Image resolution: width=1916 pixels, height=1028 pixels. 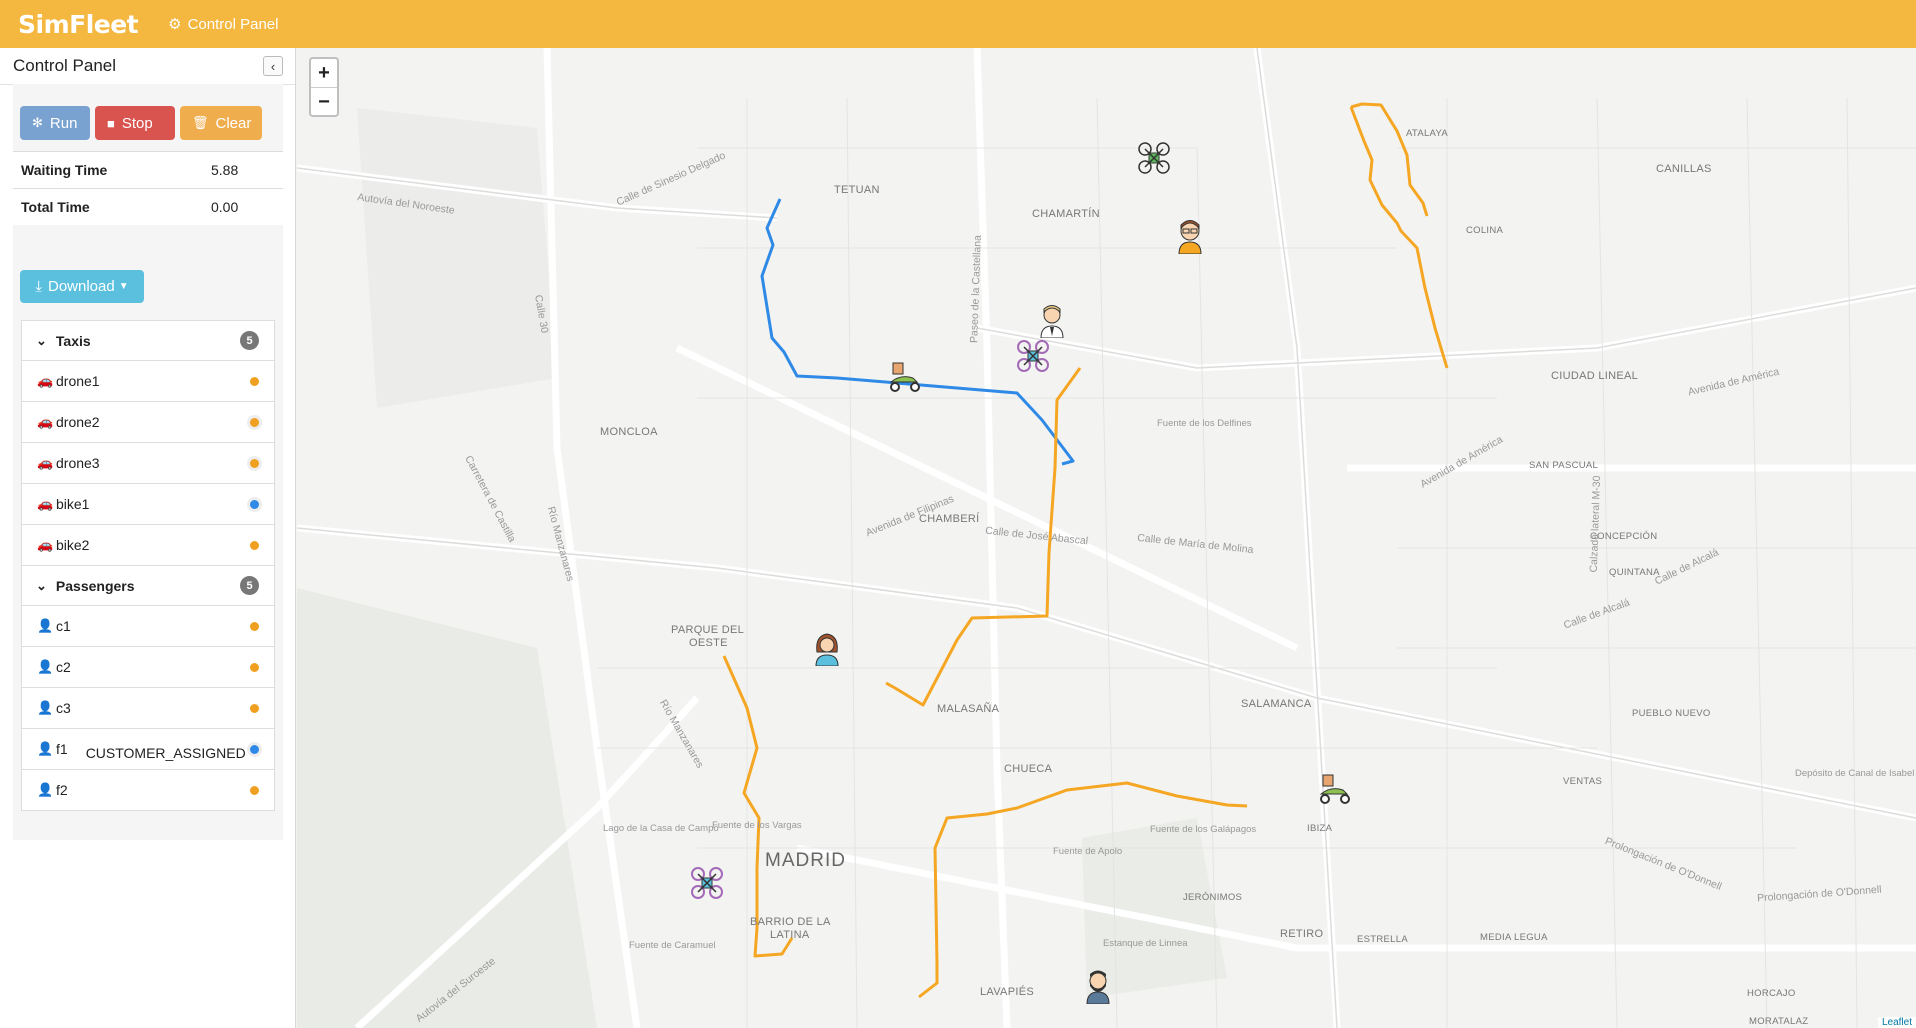 I want to click on passenger-marker-c3, so click(x=830, y=648).